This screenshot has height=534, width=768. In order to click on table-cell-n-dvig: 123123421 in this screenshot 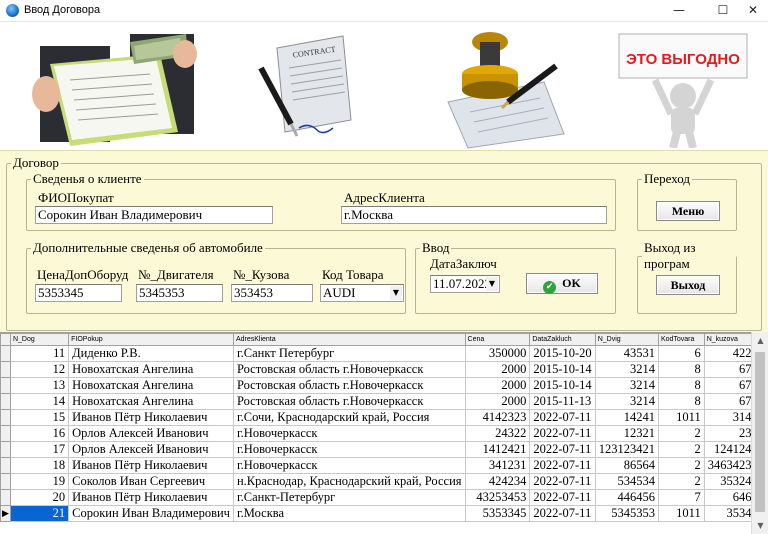, I will do `click(626, 449)`.